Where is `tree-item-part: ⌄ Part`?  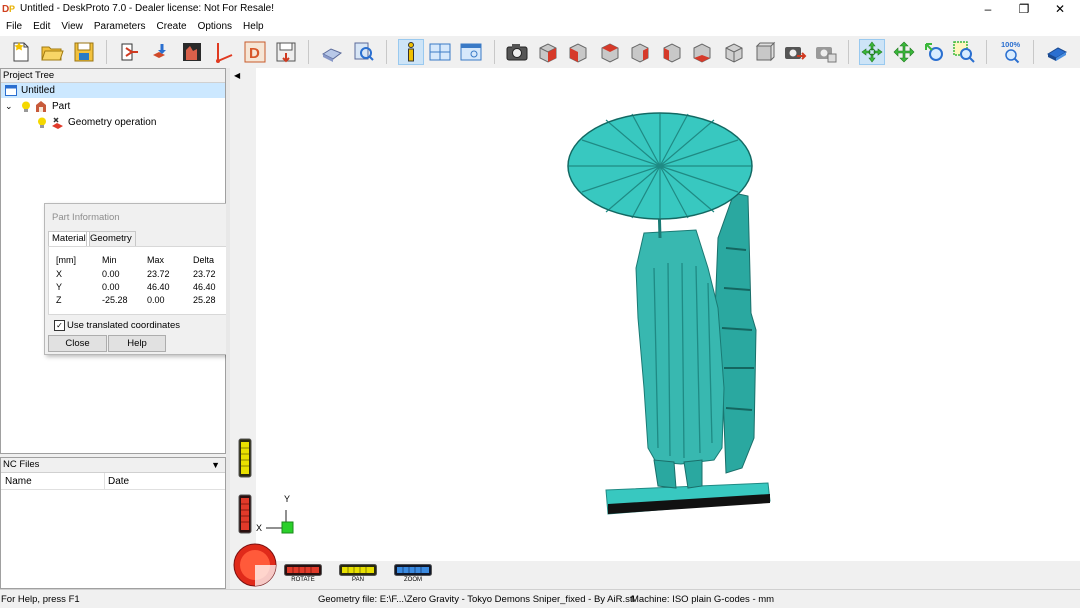 tree-item-part: ⌄ Part is located at coordinates (113, 106).